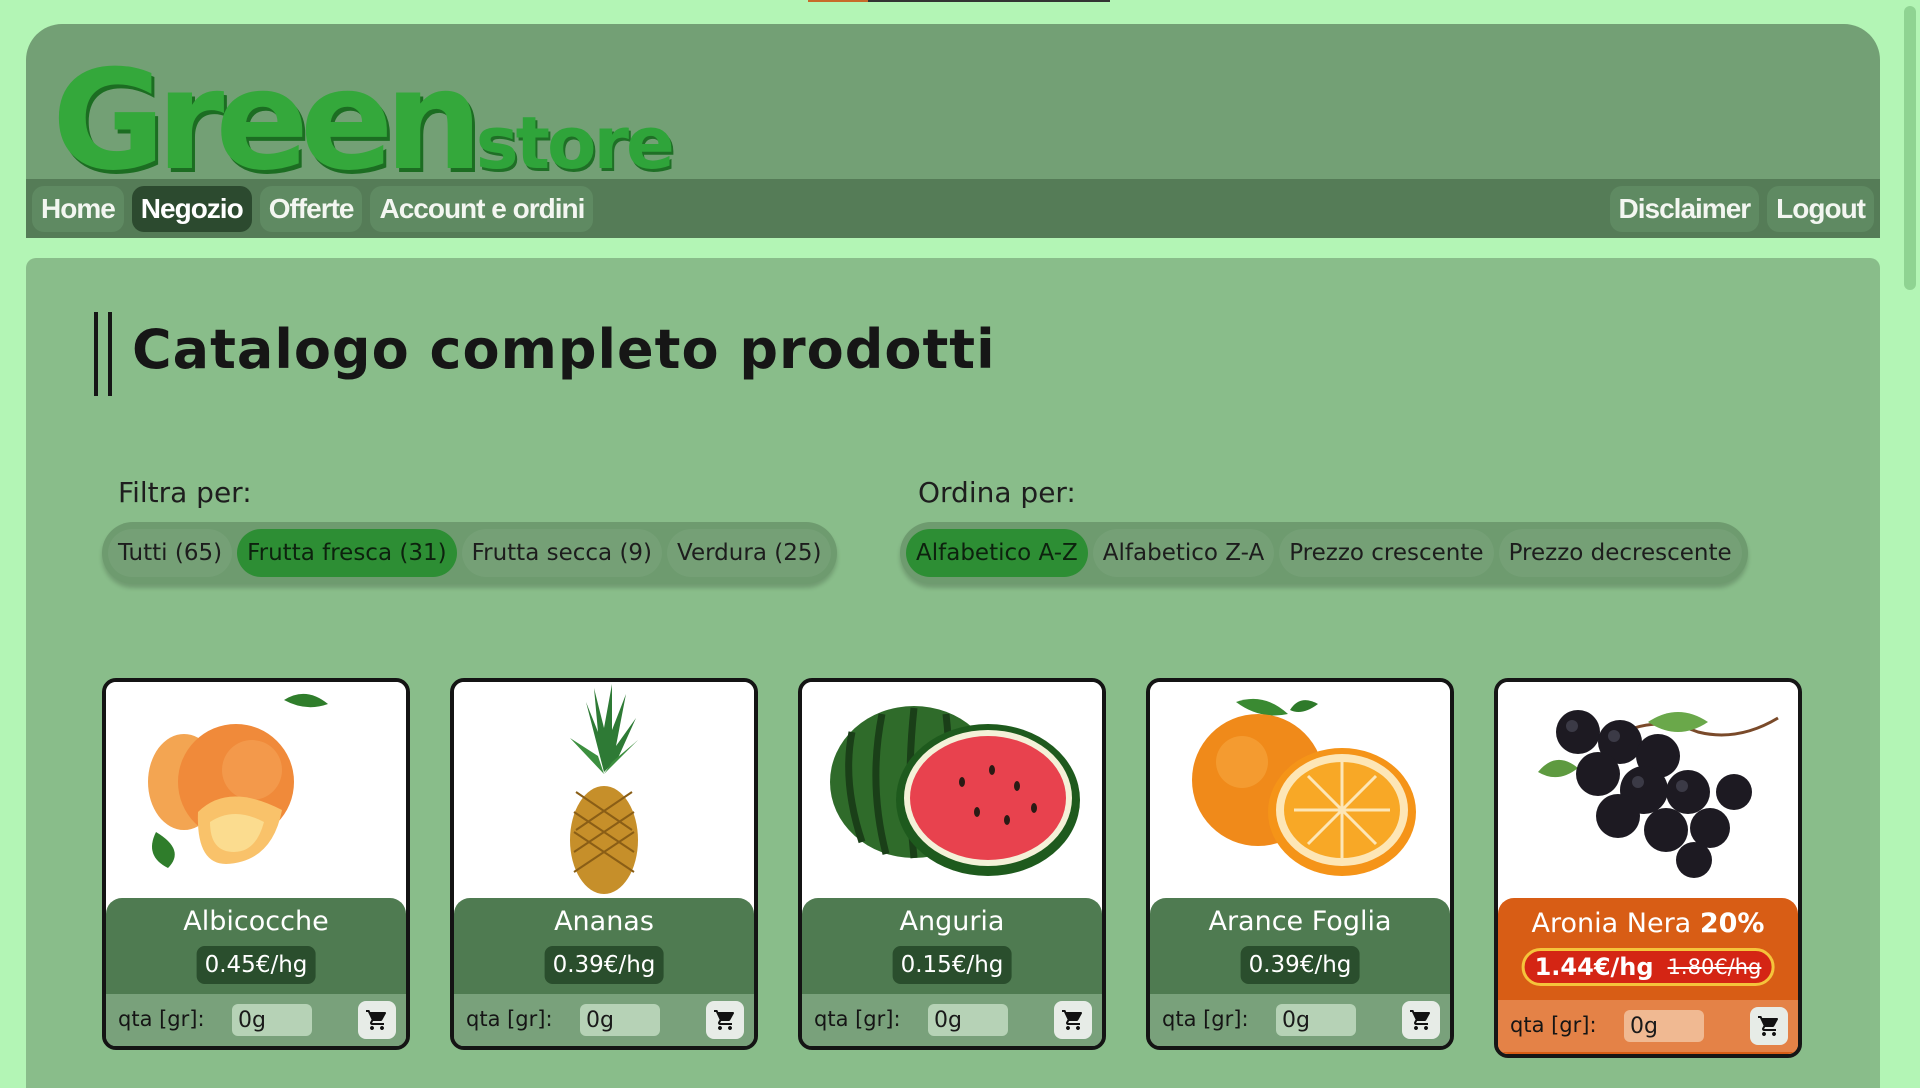  I want to click on top-divider-accent, so click(838, 1).